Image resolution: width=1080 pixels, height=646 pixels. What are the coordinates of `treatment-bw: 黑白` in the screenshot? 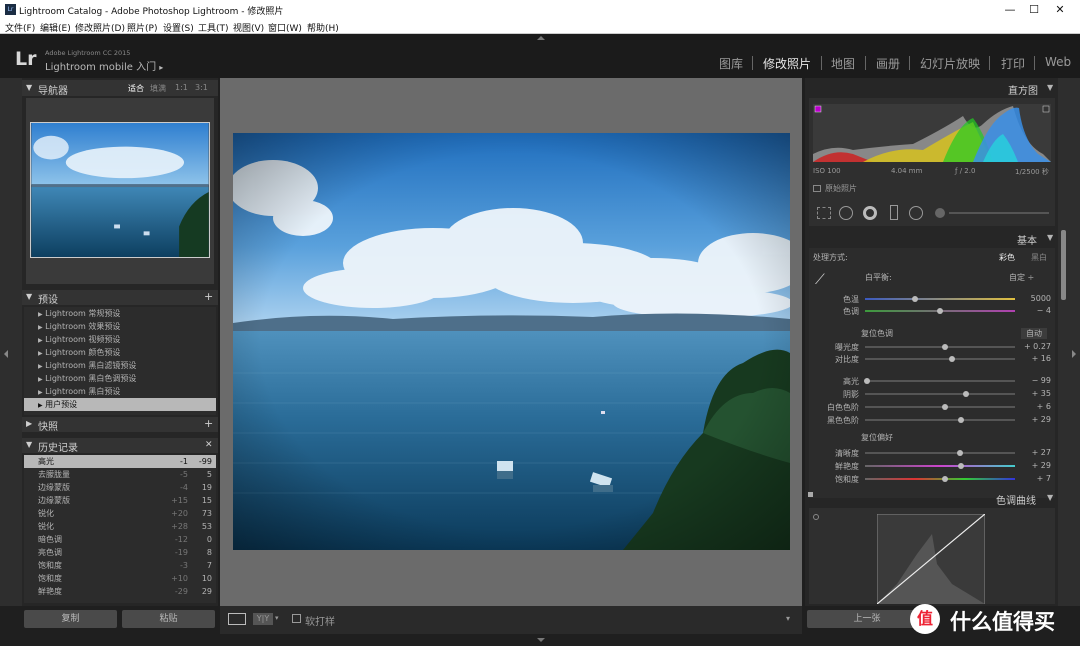 It's located at (1039, 257).